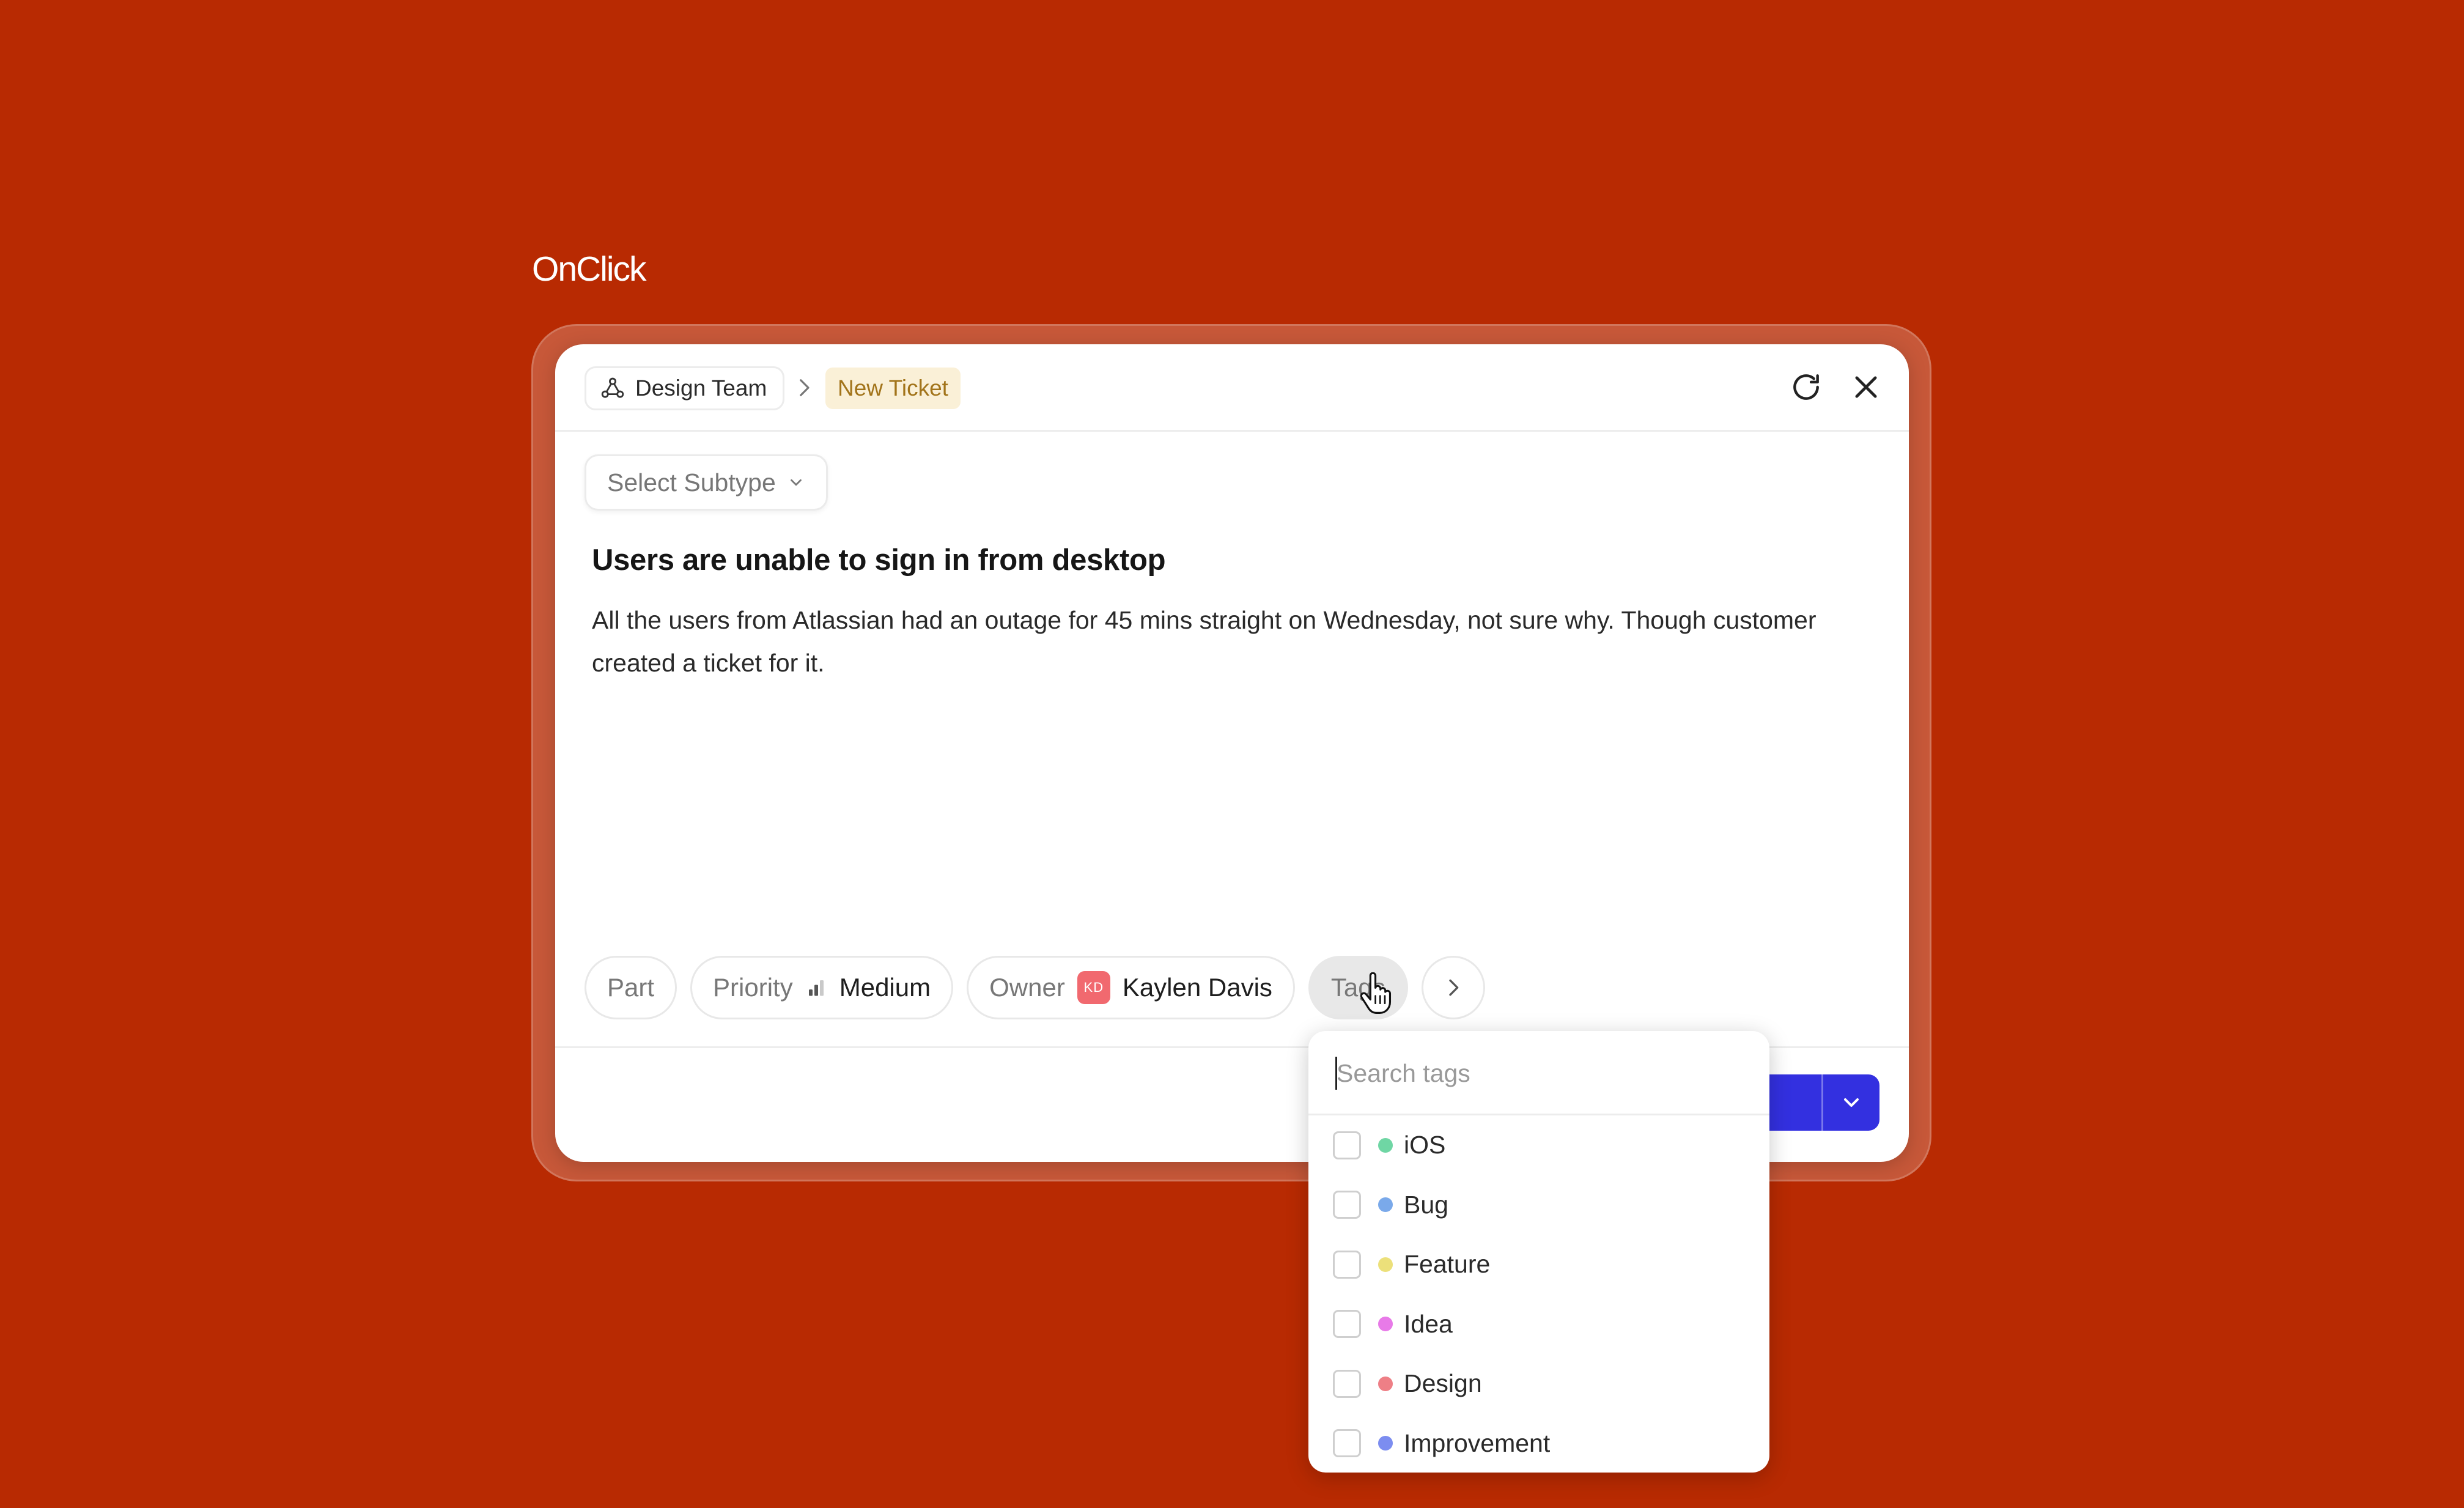 The image size is (2464, 1508). I want to click on tags-search, so click(1539, 1073).